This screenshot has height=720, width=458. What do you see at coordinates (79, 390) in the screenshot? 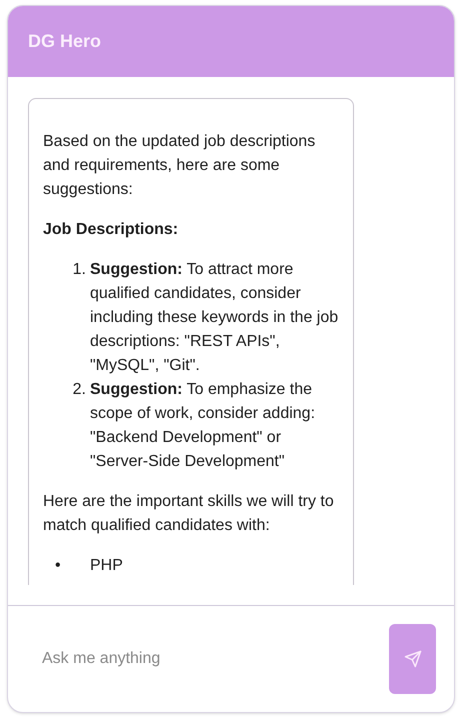
I see `list-number: 2.` at bounding box center [79, 390].